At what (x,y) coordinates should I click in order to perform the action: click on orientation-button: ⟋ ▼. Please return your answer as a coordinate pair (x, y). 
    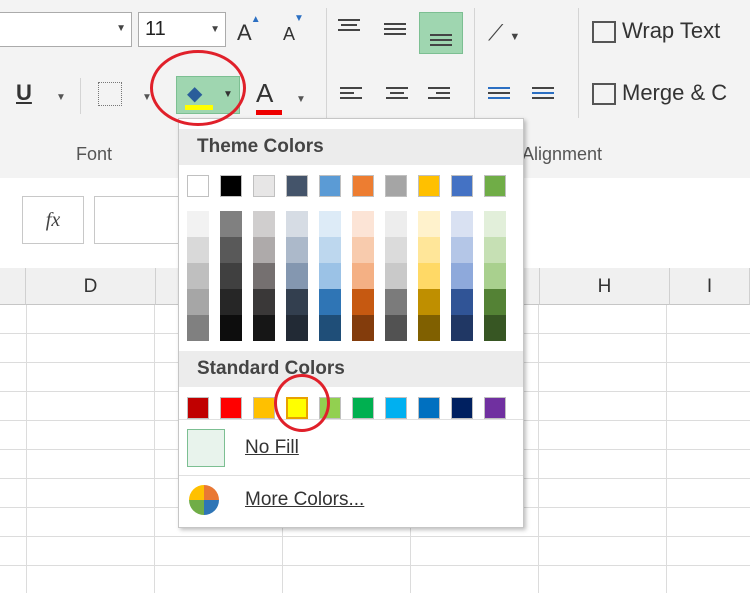
    Looking at the image, I should click on (504, 33).